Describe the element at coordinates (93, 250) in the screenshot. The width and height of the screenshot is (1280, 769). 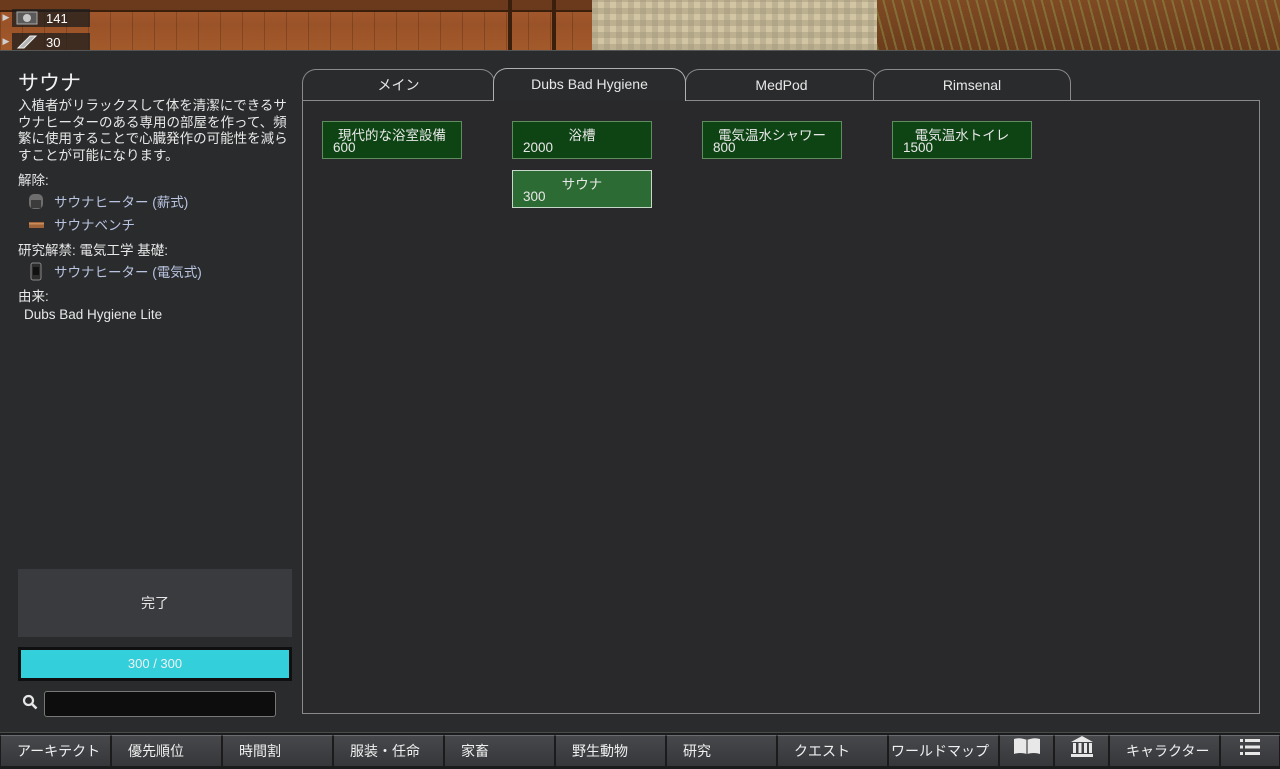
I see `research-unlock-label: 研究解禁: 電気工学 基礎:` at that location.